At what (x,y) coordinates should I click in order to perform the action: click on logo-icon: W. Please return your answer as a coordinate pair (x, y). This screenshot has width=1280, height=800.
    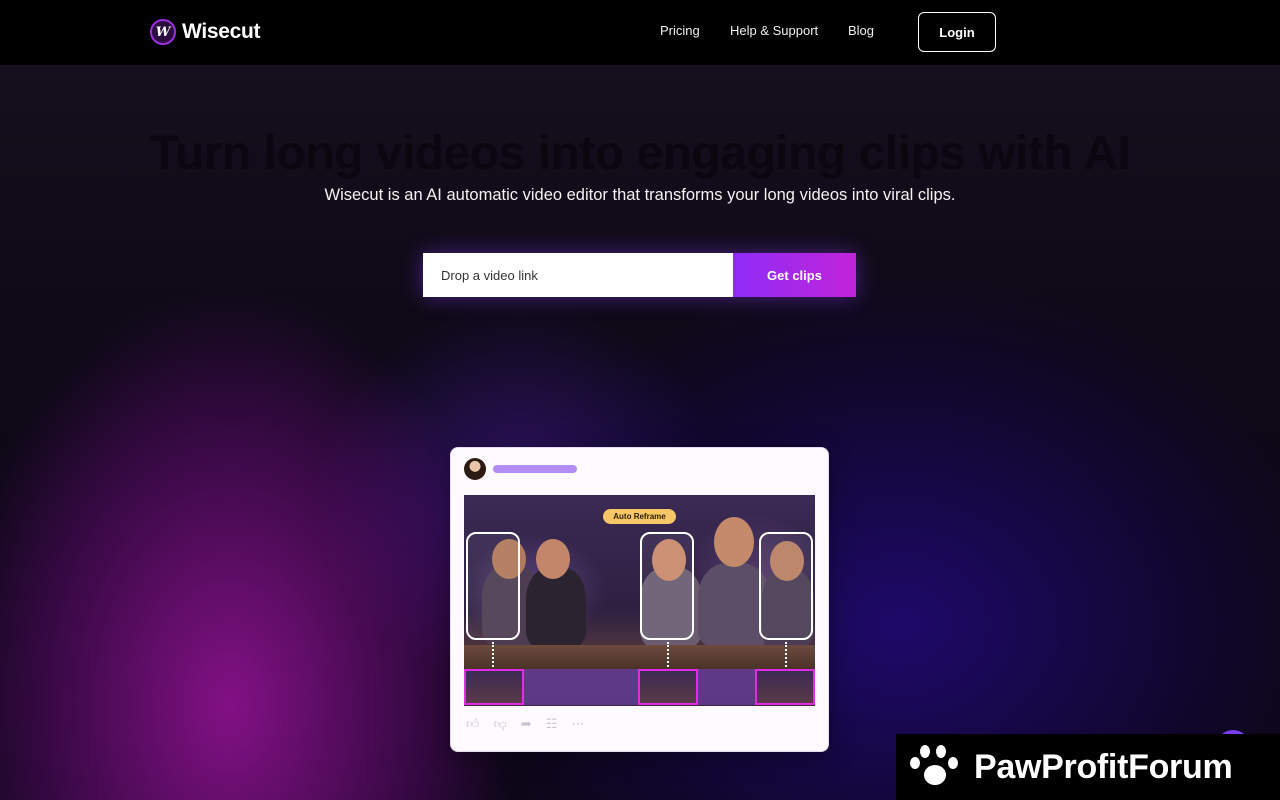
    Looking at the image, I should click on (163, 32).